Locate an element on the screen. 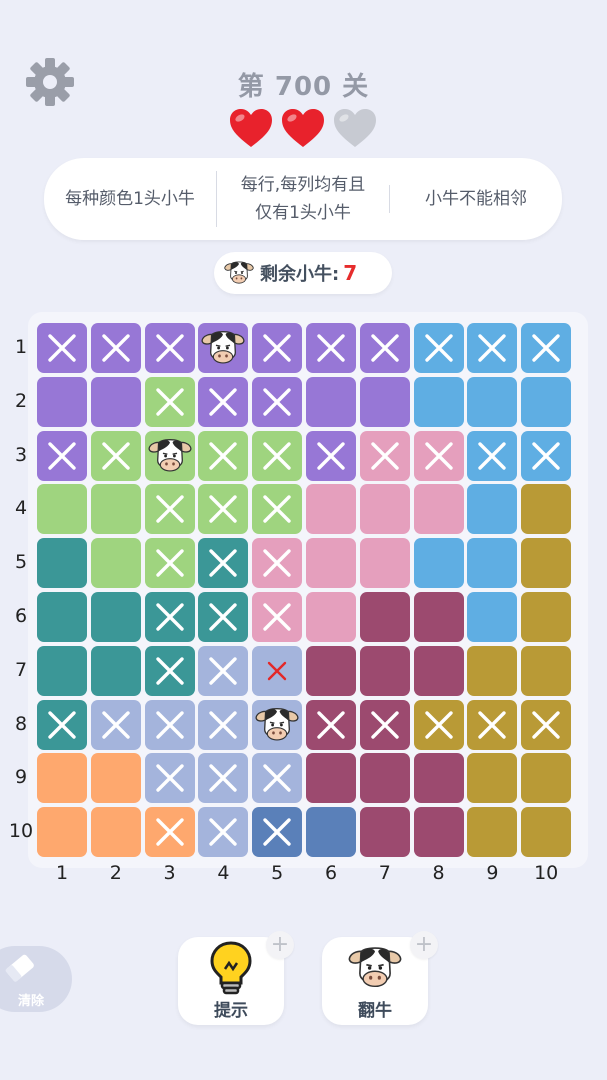 The image size is (607, 1080). flip-cow-button: 翻牛 + is located at coordinates (380, 978).